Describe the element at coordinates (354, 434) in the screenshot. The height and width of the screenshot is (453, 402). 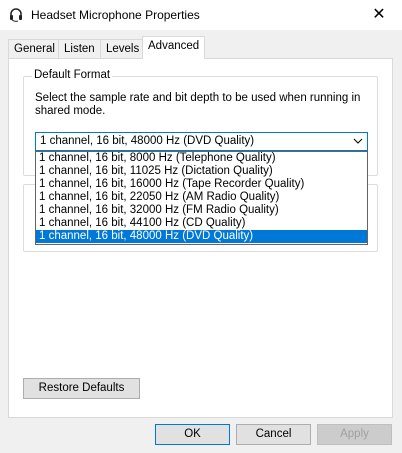
I see `apply-button: Apply` at that location.